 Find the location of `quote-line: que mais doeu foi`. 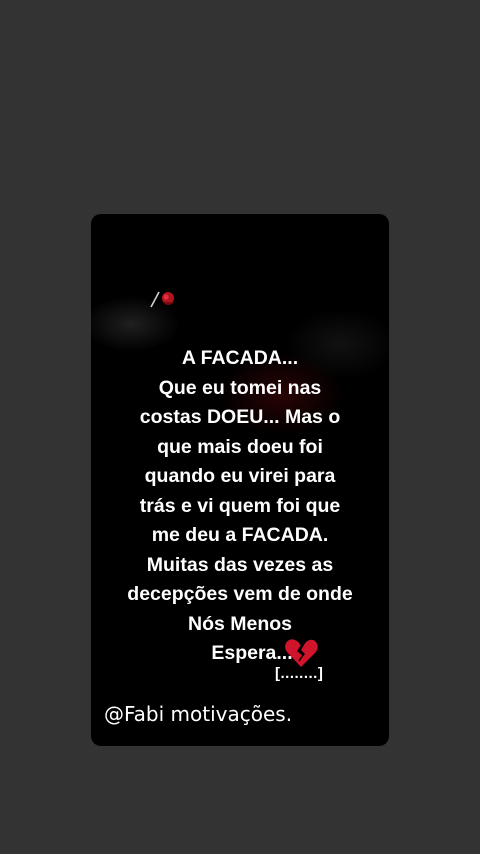

quote-line: que mais doeu foi is located at coordinates (240, 446).